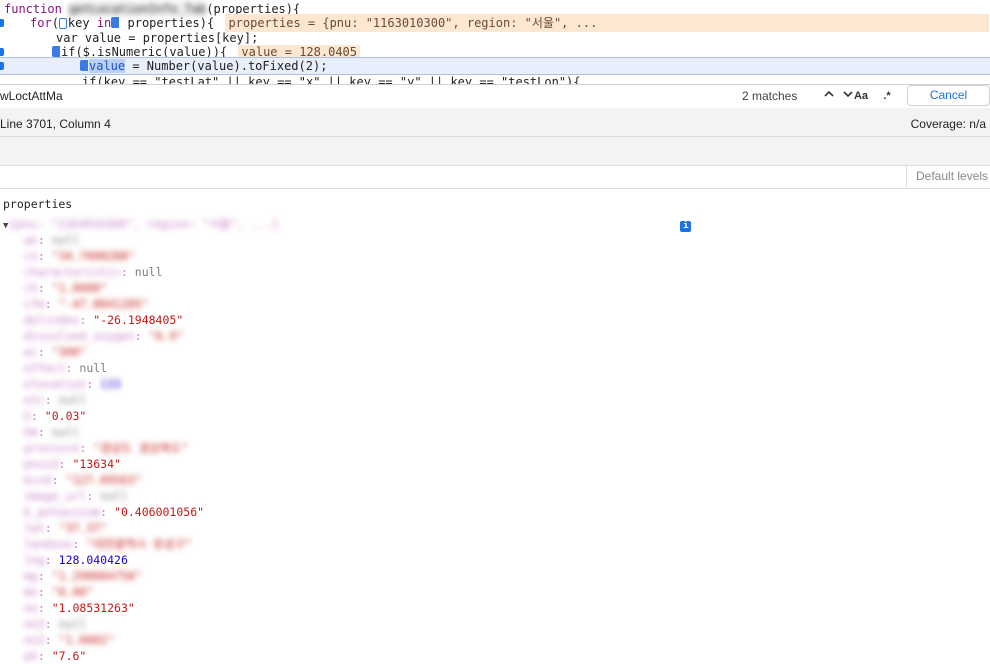 This screenshot has width=990, height=664. Describe the element at coordinates (79, 288) in the screenshot. I see `property-value: "1.0000"` at that location.